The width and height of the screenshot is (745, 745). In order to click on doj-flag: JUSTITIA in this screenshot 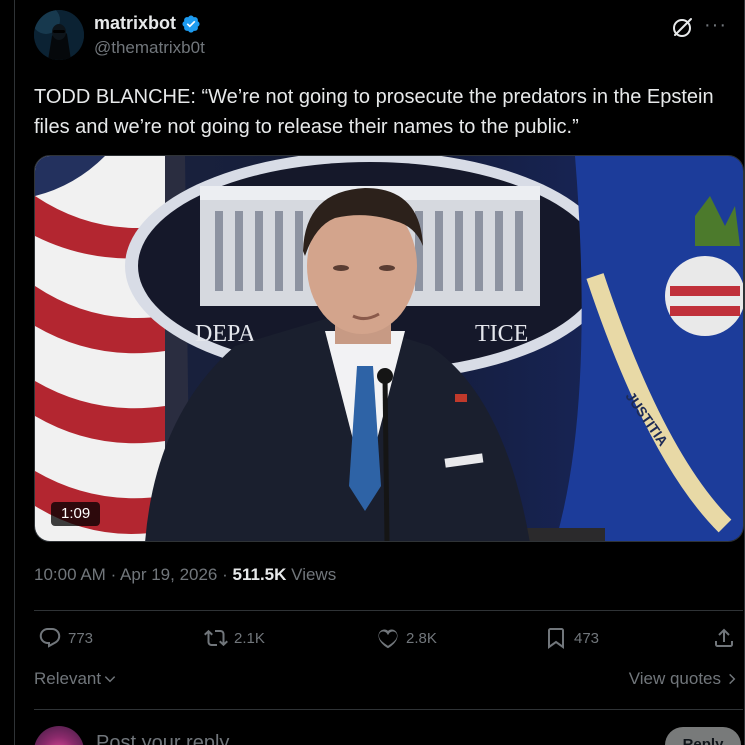, I will do `click(649, 348)`.